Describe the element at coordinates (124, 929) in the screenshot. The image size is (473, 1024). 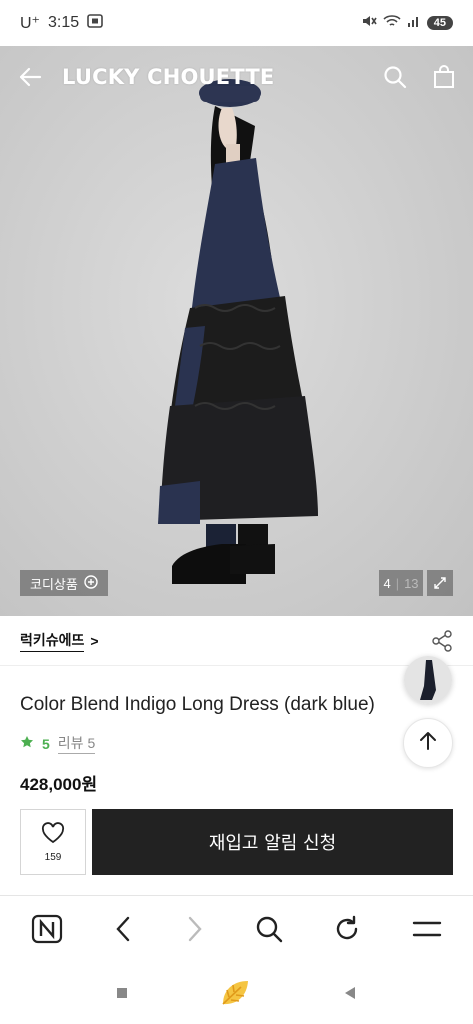
I see `chevron-left-icon` at that location.